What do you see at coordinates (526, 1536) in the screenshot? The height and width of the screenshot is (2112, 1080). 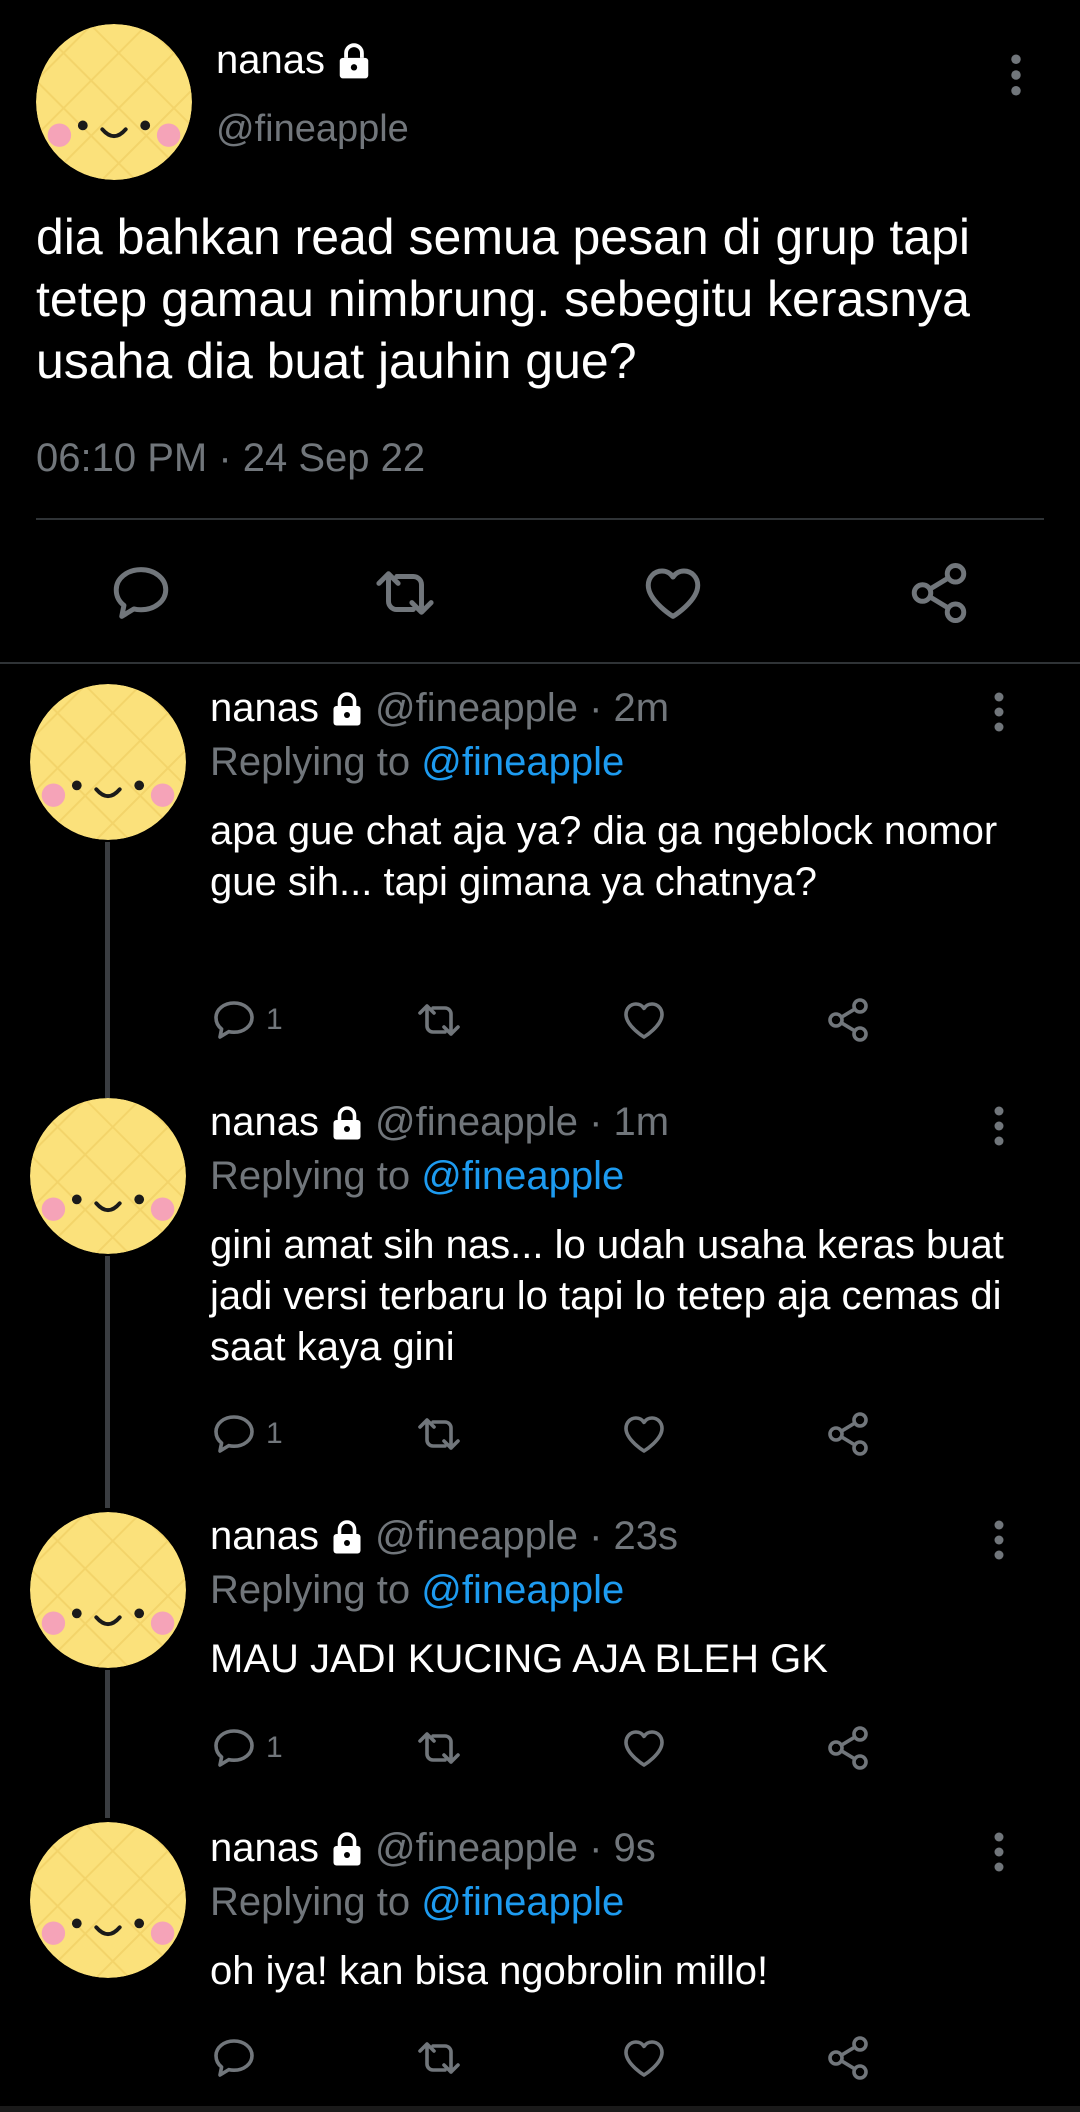 I see `author-handle: @fineapple · 23s` at bounding box center [526, 1536].